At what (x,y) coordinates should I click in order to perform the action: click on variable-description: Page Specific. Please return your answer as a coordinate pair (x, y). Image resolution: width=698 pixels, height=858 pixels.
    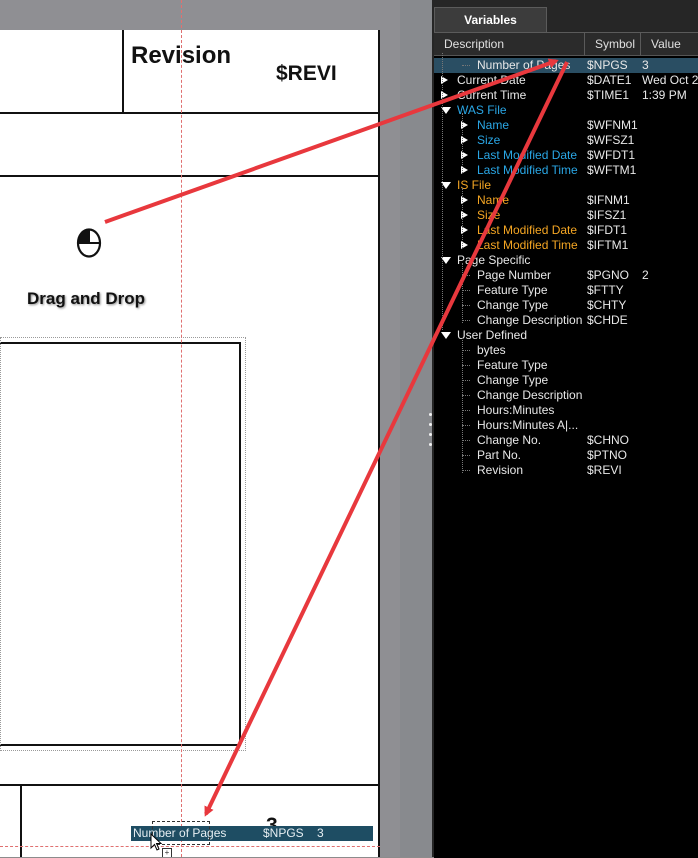
    Looking at the image, I should click on (494, 260).